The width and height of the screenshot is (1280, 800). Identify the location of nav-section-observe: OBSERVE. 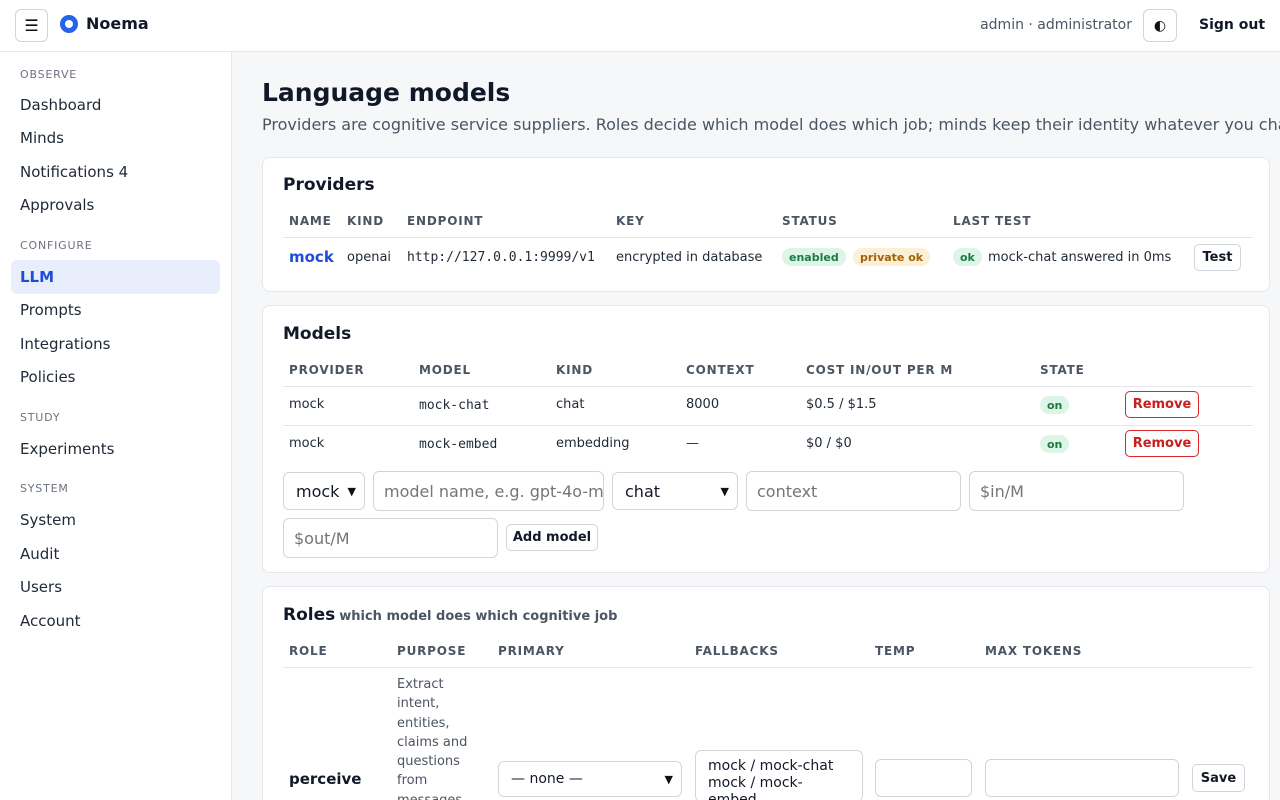
(49, 74).